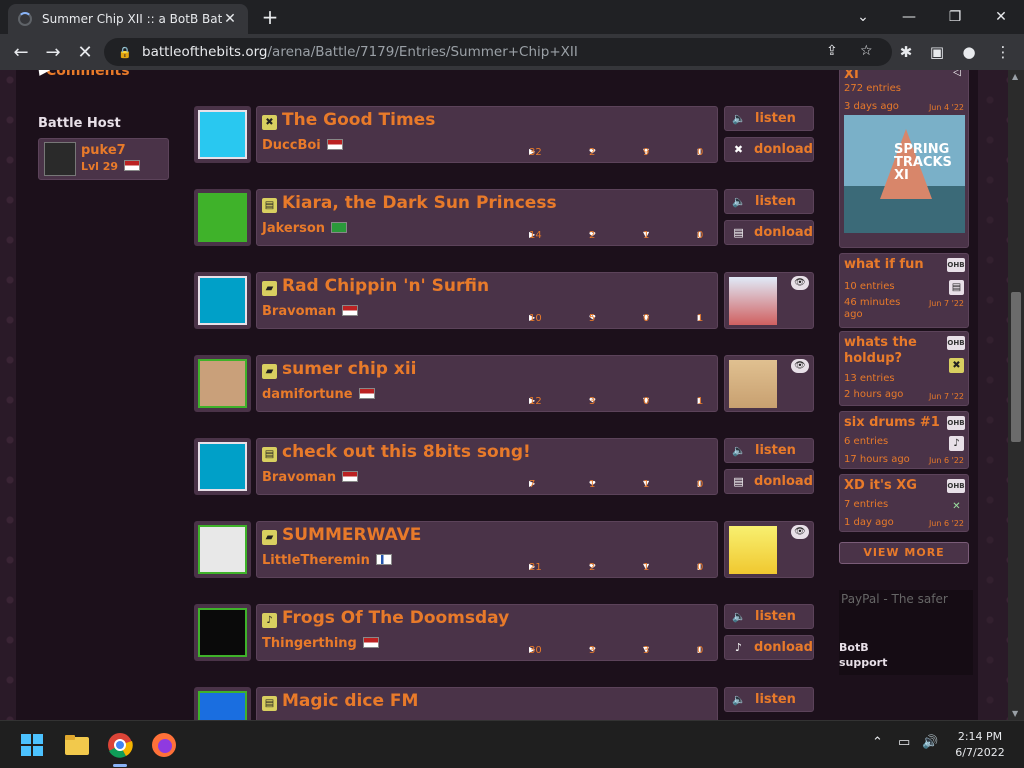  What do you see at coordinates (894, 265) in the screenshot?
I see `battle-name: what if fun` at bounding box center [894, 265].